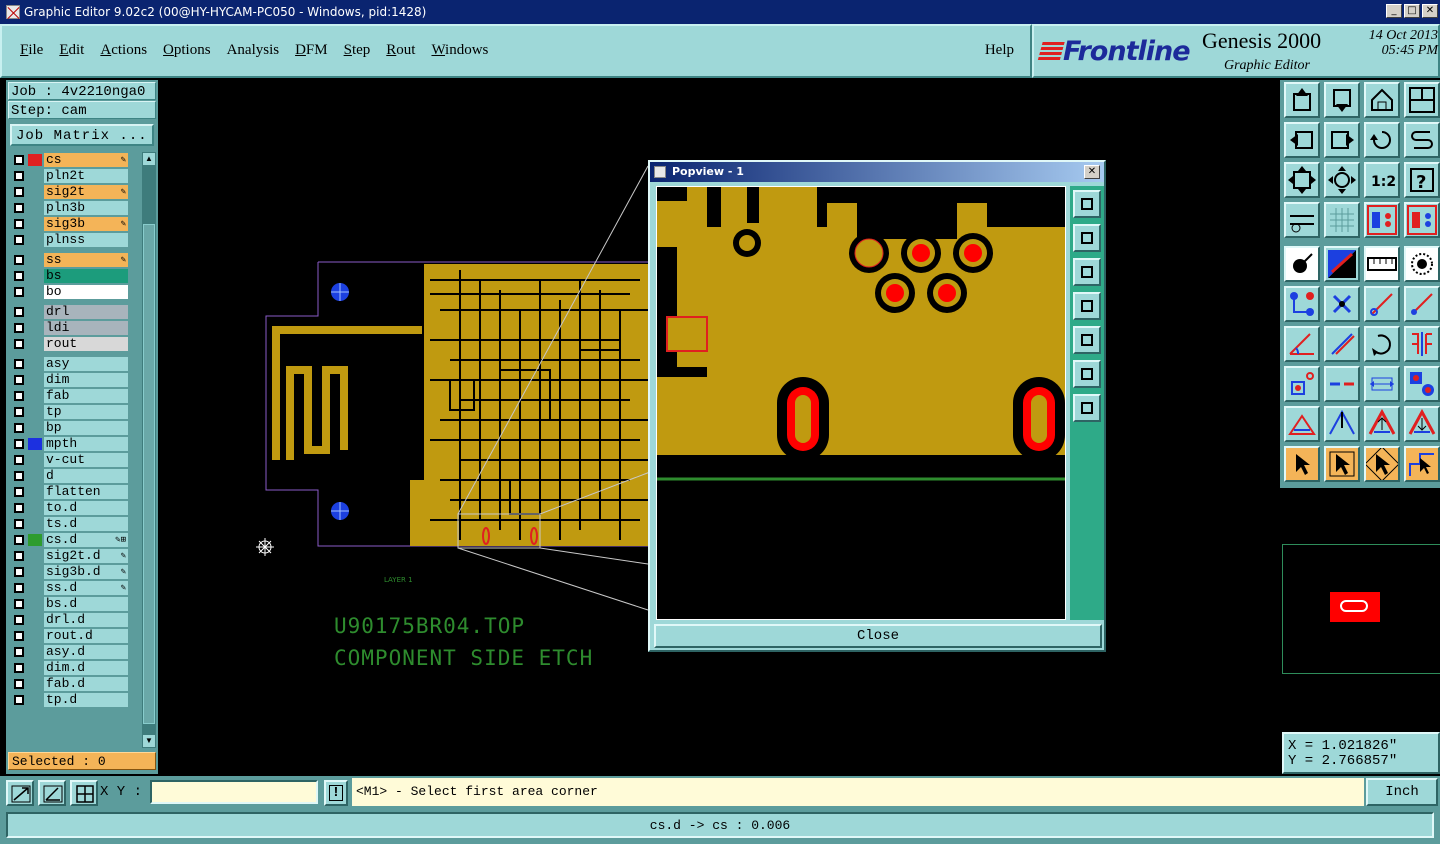 The width and height of the screenshot is (1440, 844). Describe the element at coordinates (86, 572) in the screenshot. I see `layer-name: sig3b.d` at that location.